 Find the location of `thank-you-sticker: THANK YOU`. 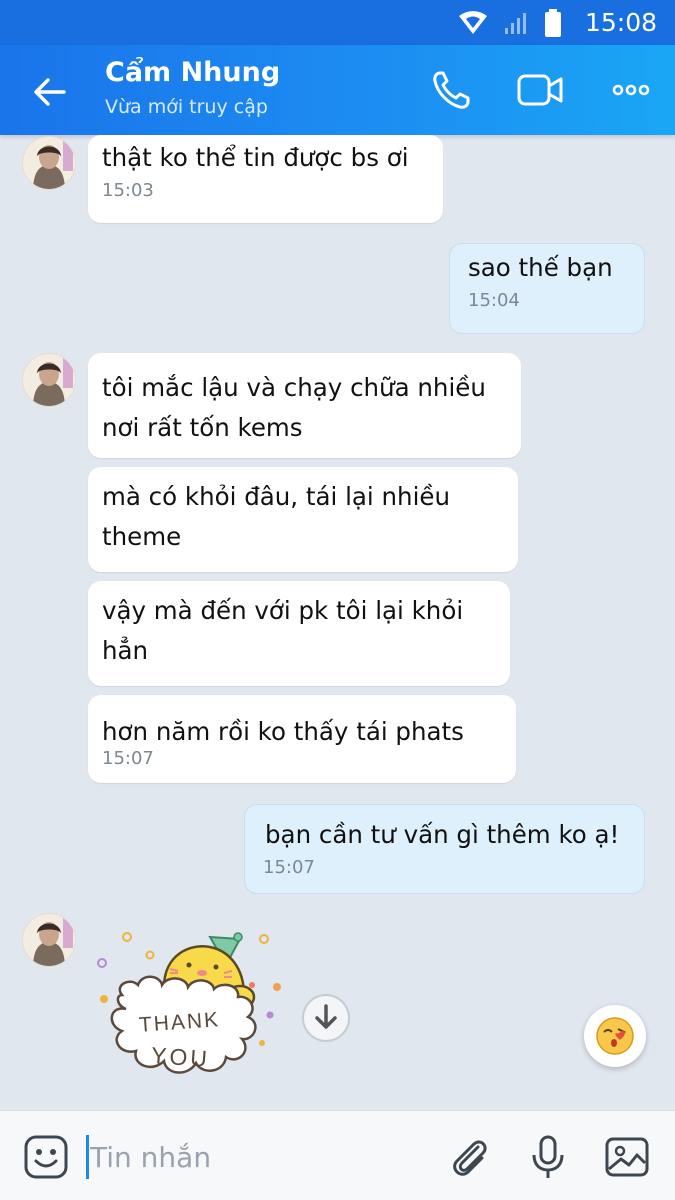

thank-you-sticker: THANK YOU is located at coordinates (192, 1015).